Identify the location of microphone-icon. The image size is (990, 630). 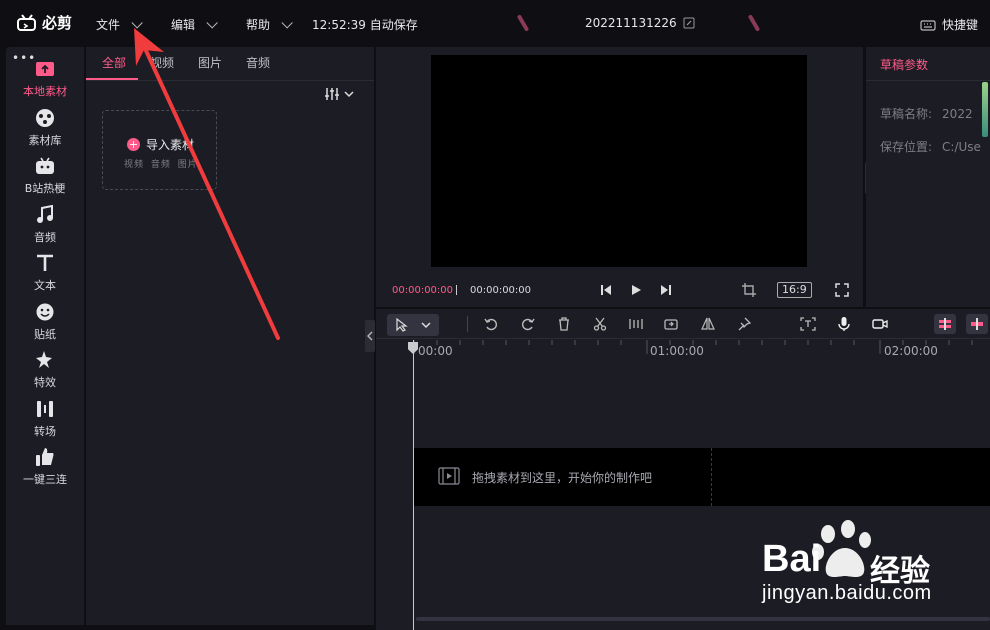
(844, 324).